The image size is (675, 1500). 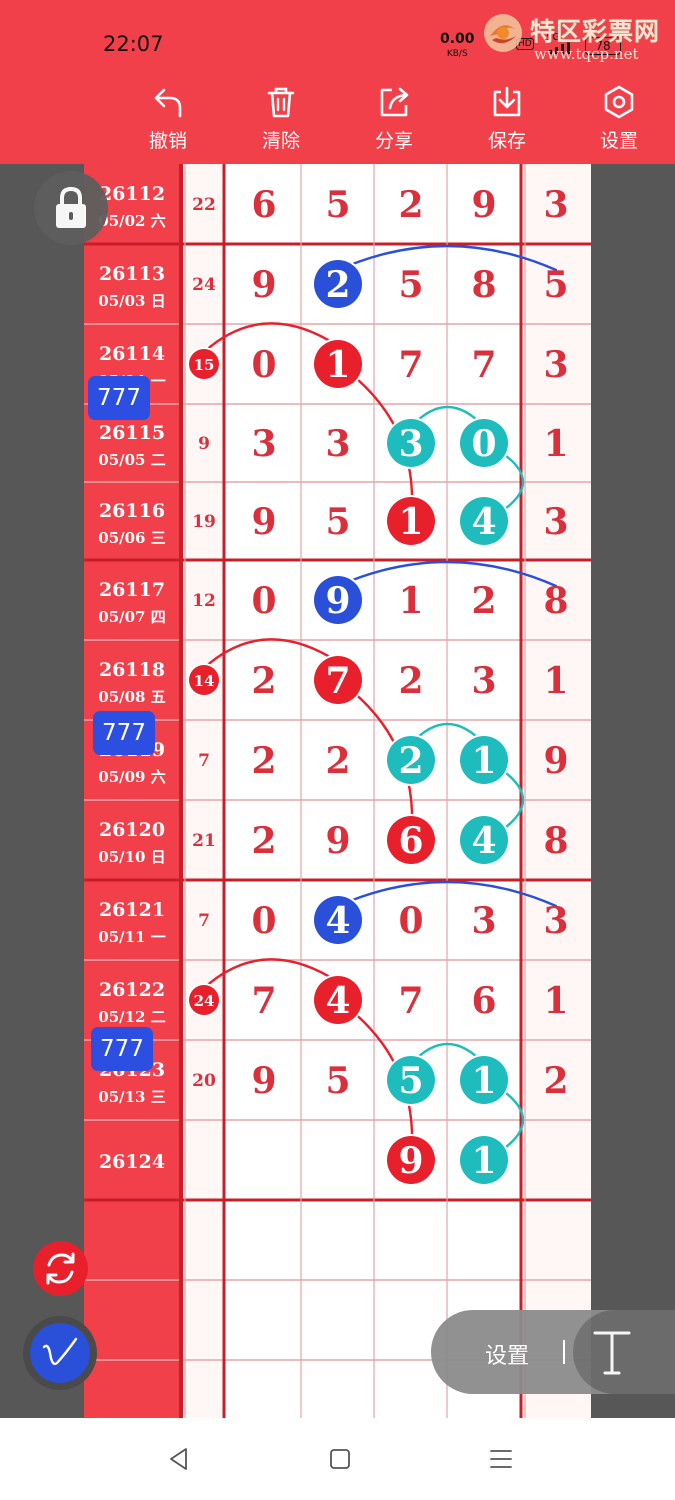 I want to click on issue-date: 05/12 二, so click(x=131, y=1017).